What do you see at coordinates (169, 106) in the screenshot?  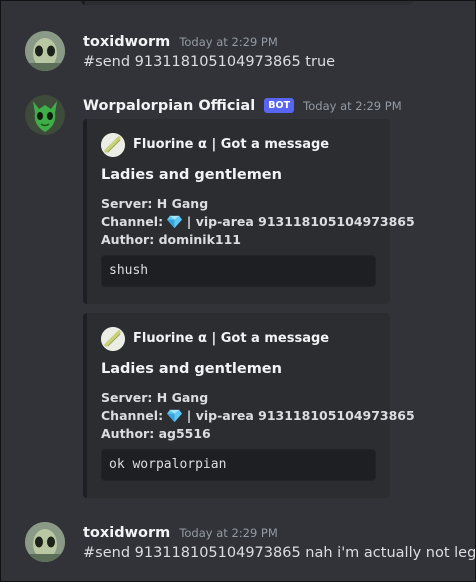 I see `bot-username: Worpalorpian Official` at bounding box center [169, 106].